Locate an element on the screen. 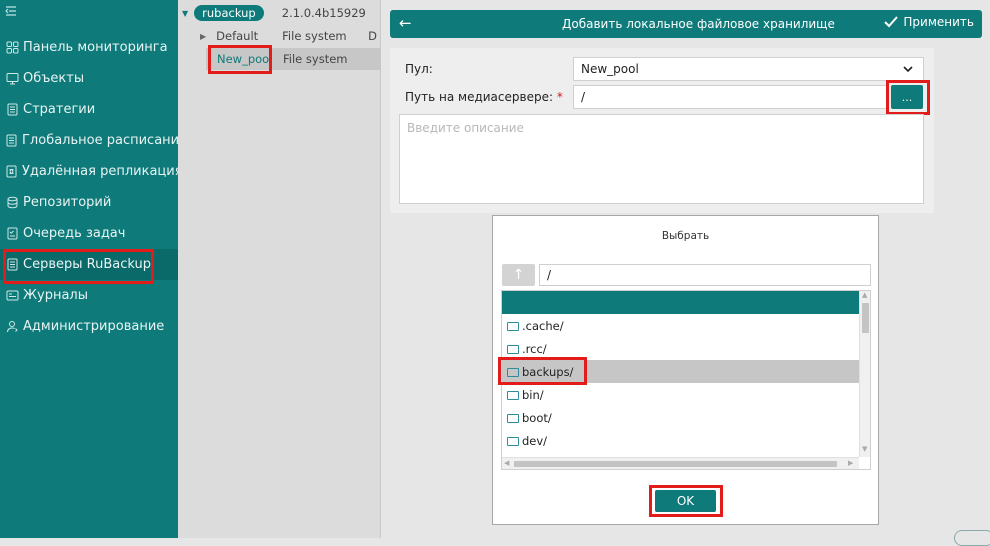 The image size is (990, 546). tree-root-version: 2.1.0.4b15929 is located at coordinates (323, 13).